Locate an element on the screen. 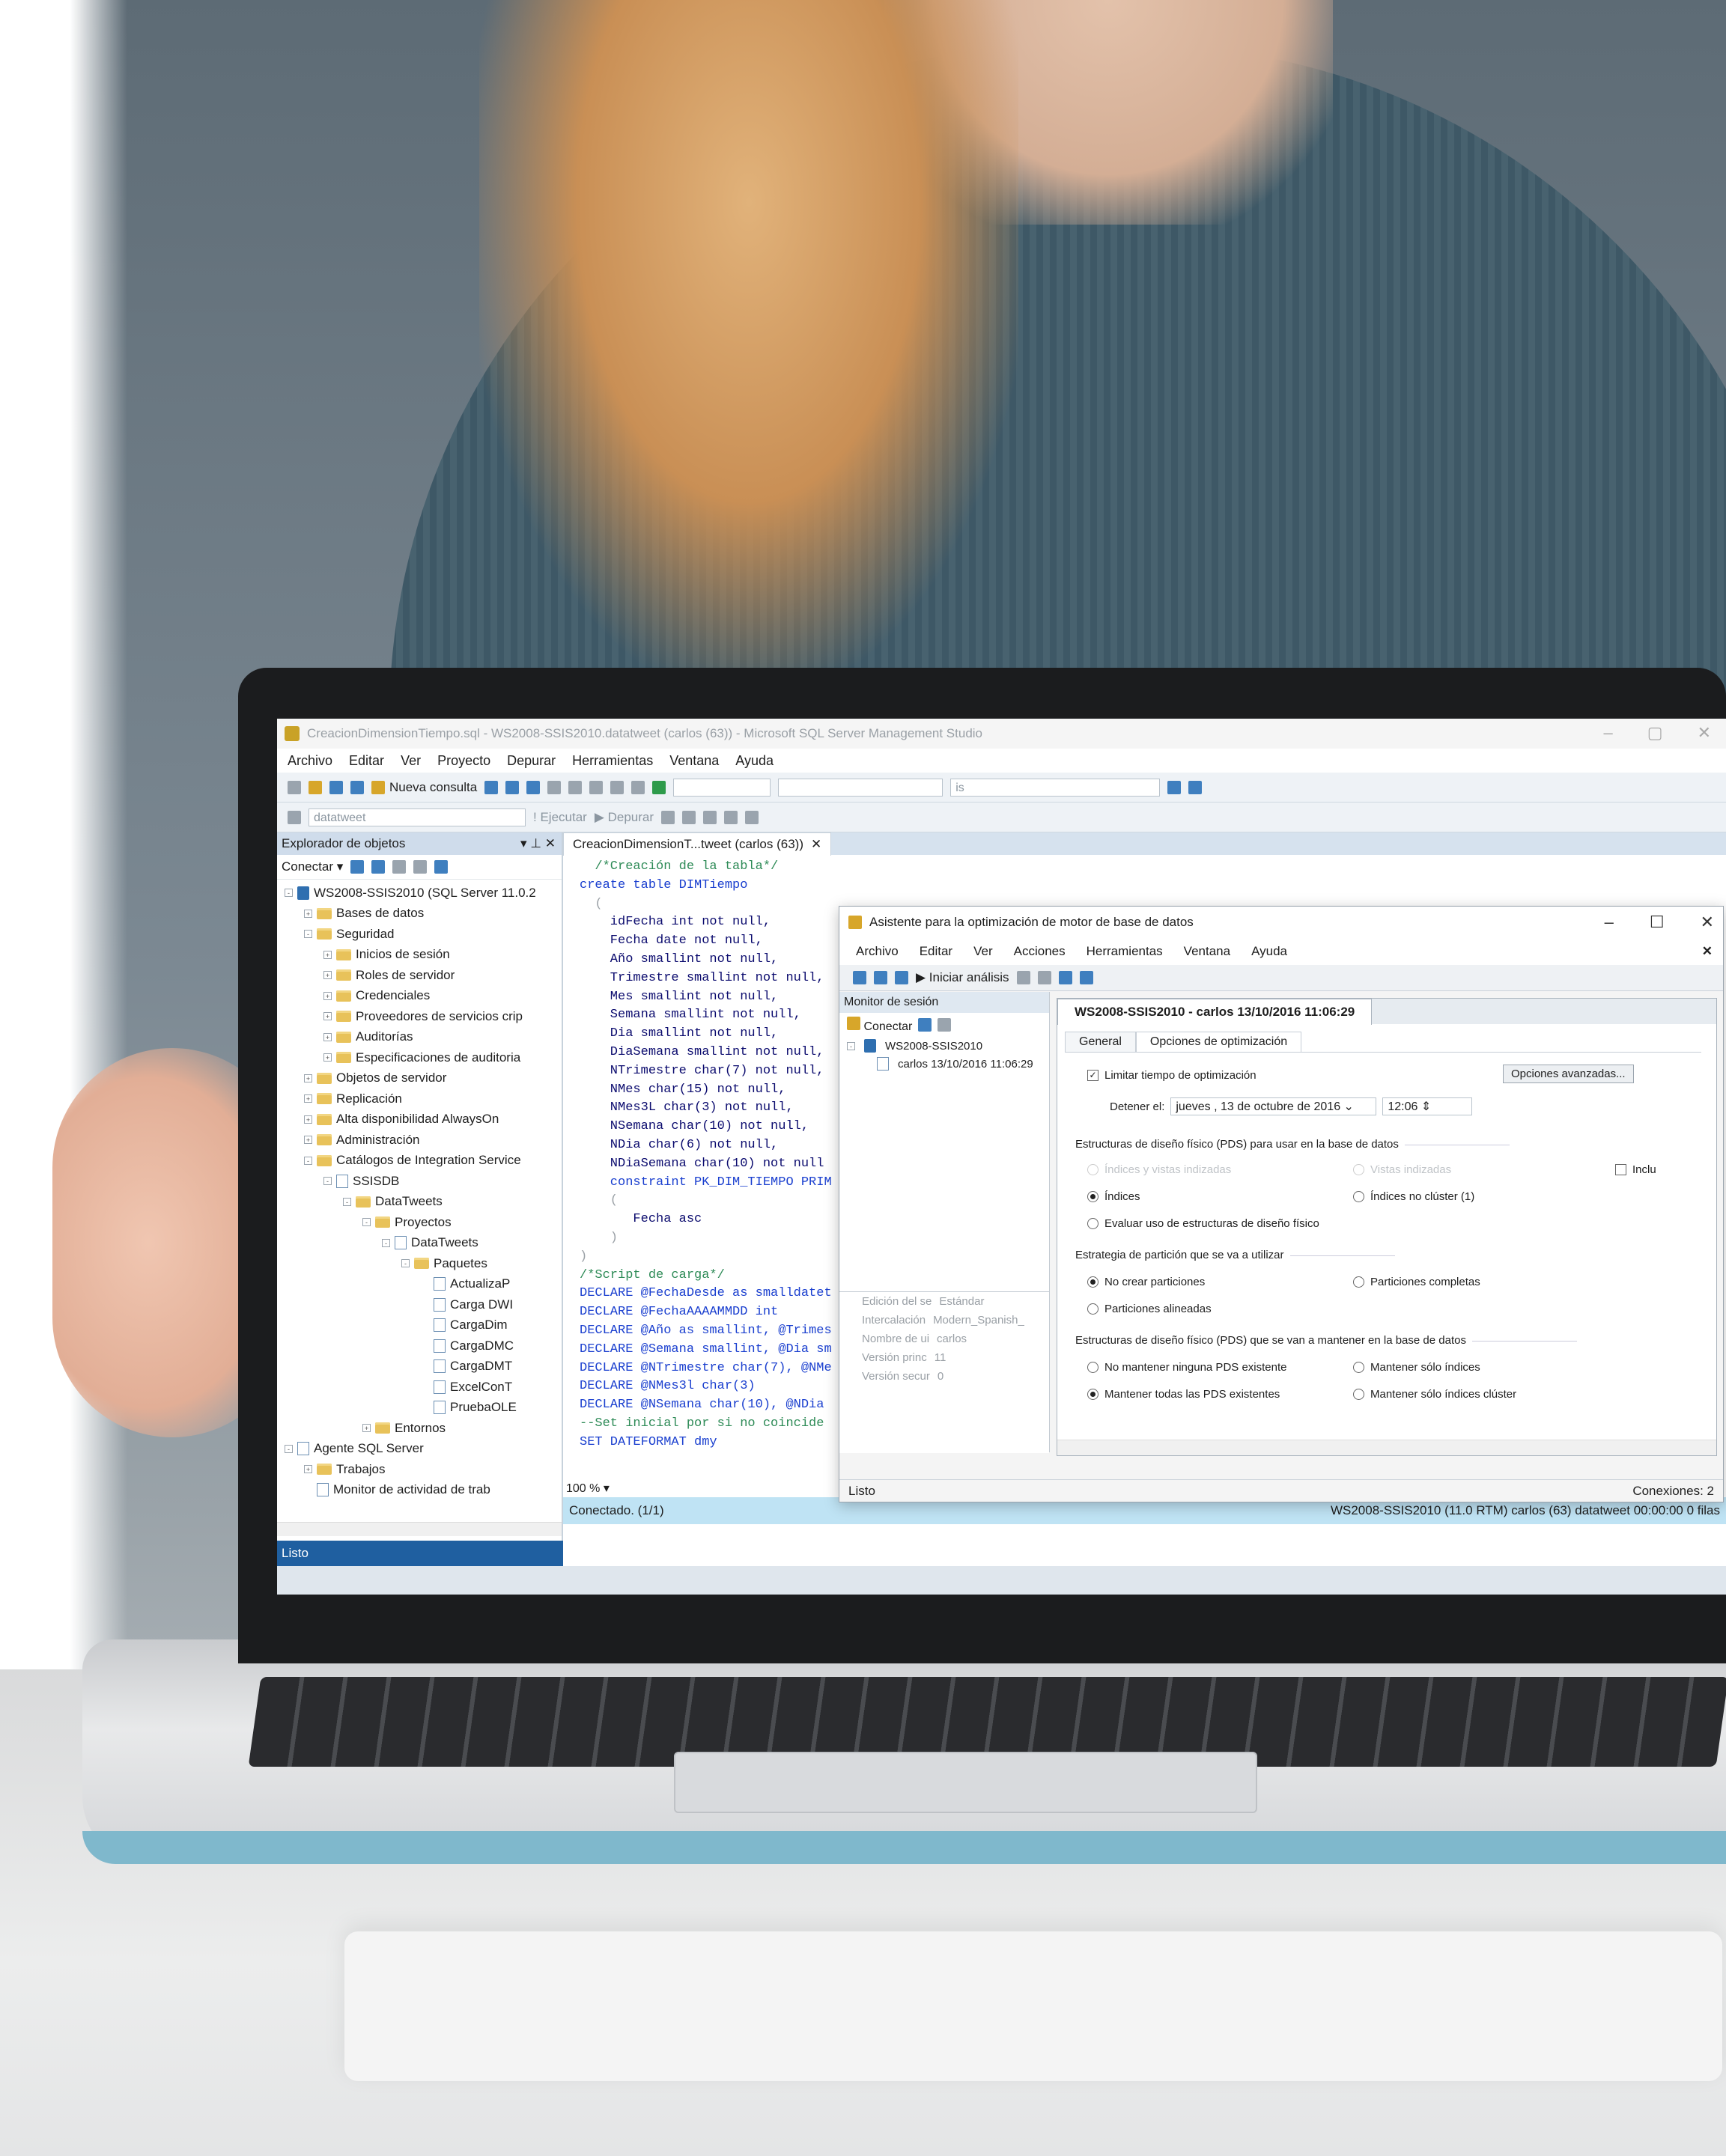 This screenshot has height=2156, width=1726. tree-node: + Roles de servidor is located at coordinates (419, 975).